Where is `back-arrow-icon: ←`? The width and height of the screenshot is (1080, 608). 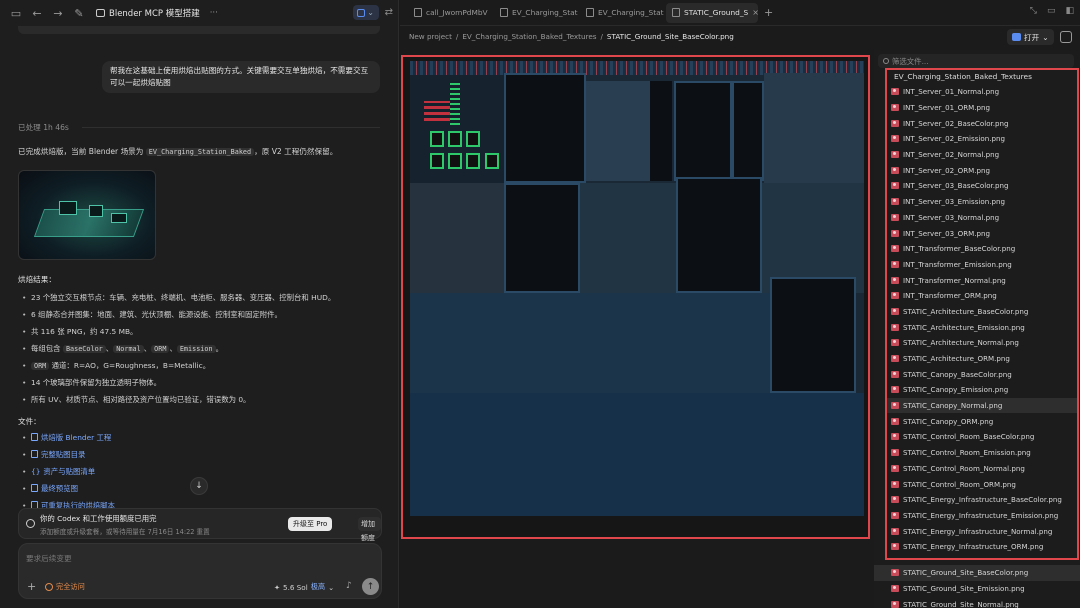 back-arrow-icon: ← is located at coordinates (37, 13).